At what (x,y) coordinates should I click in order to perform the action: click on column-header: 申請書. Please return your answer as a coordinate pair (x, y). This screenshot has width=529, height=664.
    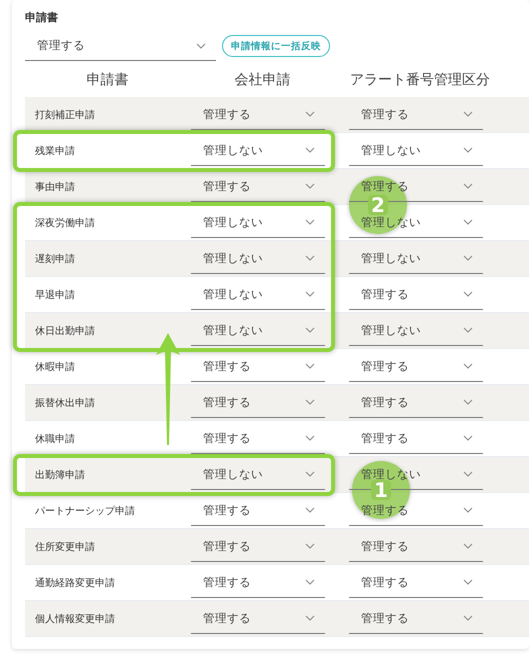
    Looking at the image, I should click on (107, 79).